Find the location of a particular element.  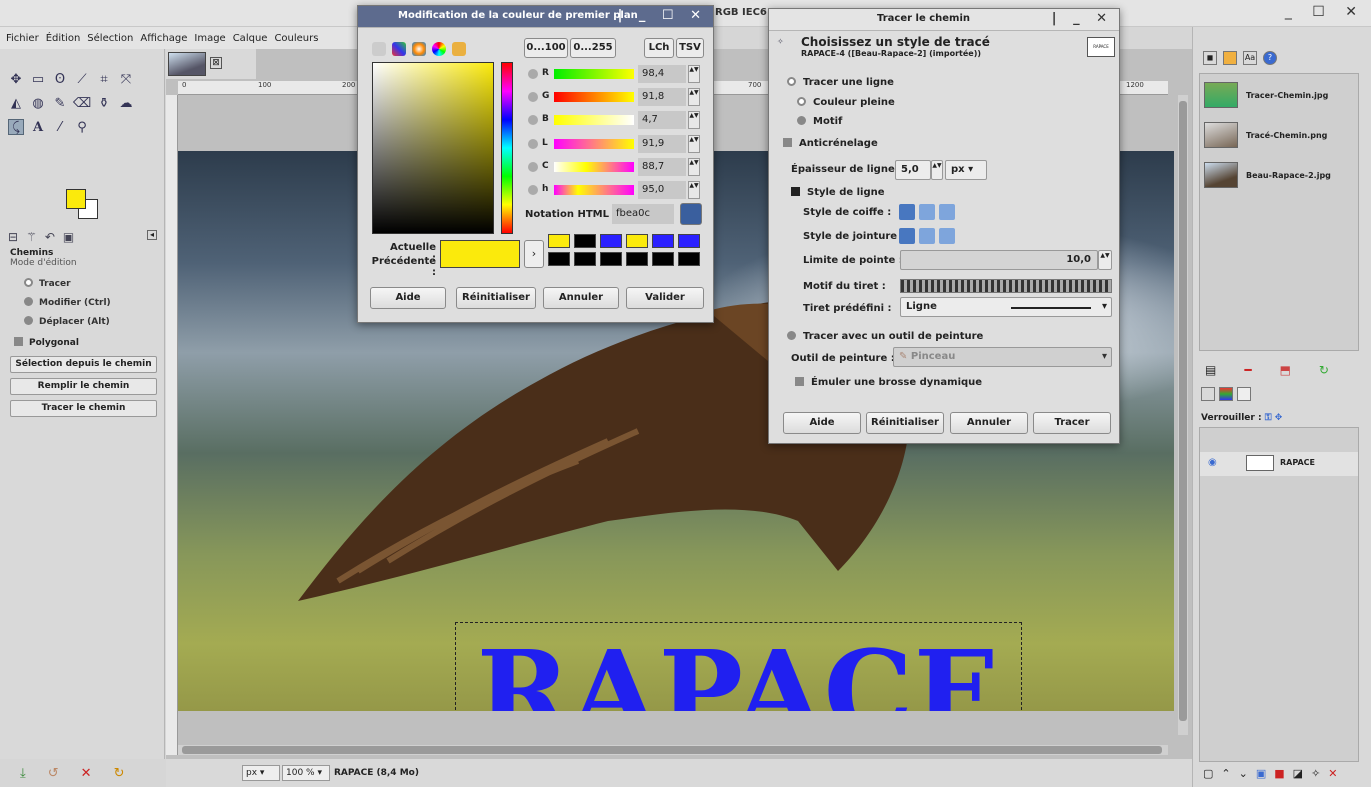

delete-path-icon: ✕ is located at coordinates (1332, 773).